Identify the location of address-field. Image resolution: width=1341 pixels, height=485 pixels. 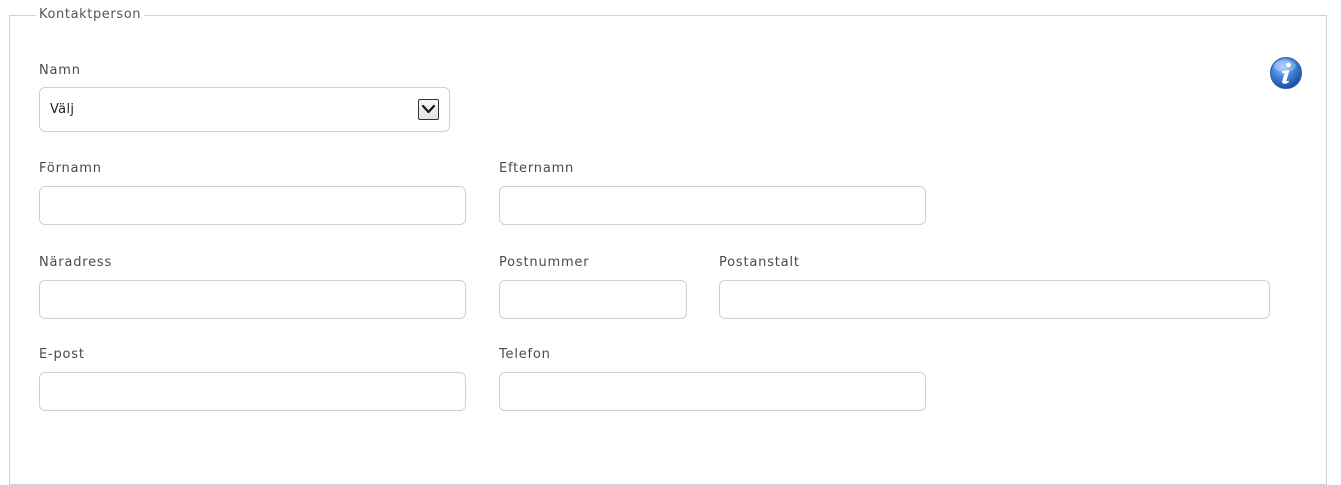
(252, 299).